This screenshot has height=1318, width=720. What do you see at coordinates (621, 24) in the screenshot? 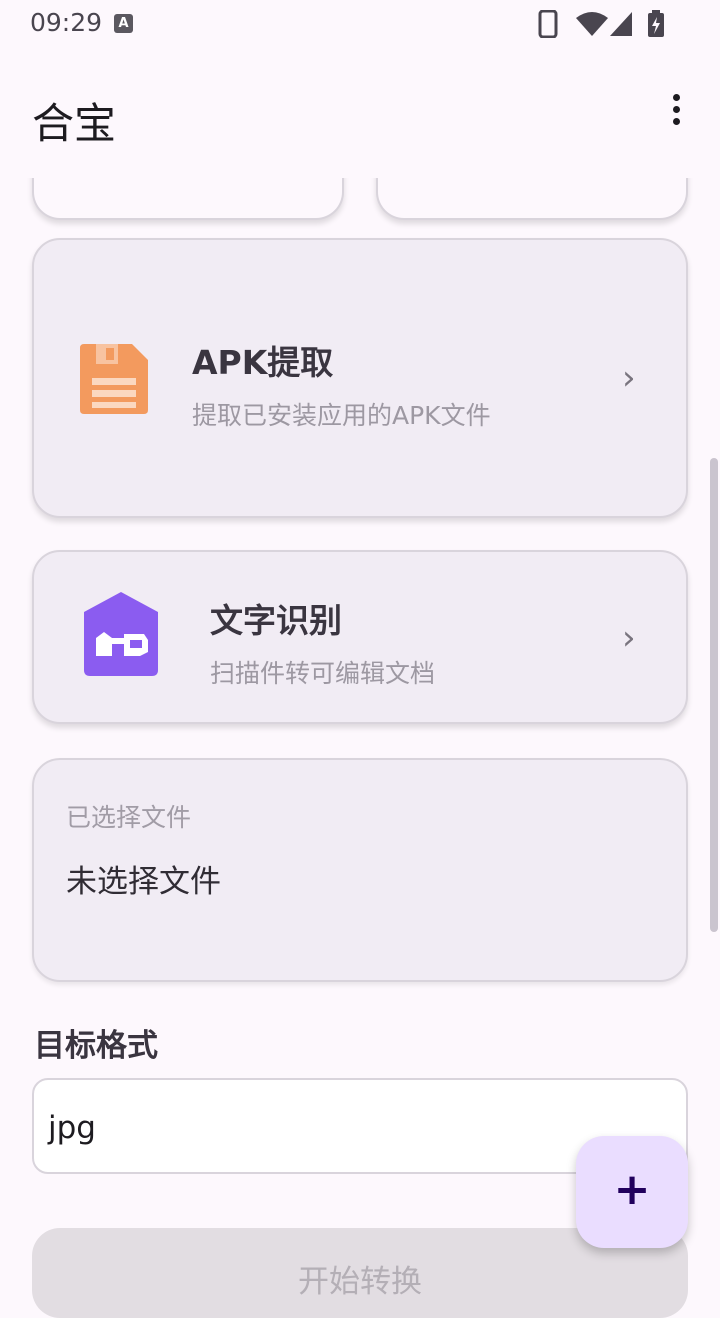
I see `signal-icon` at bounding box center [621, 24].